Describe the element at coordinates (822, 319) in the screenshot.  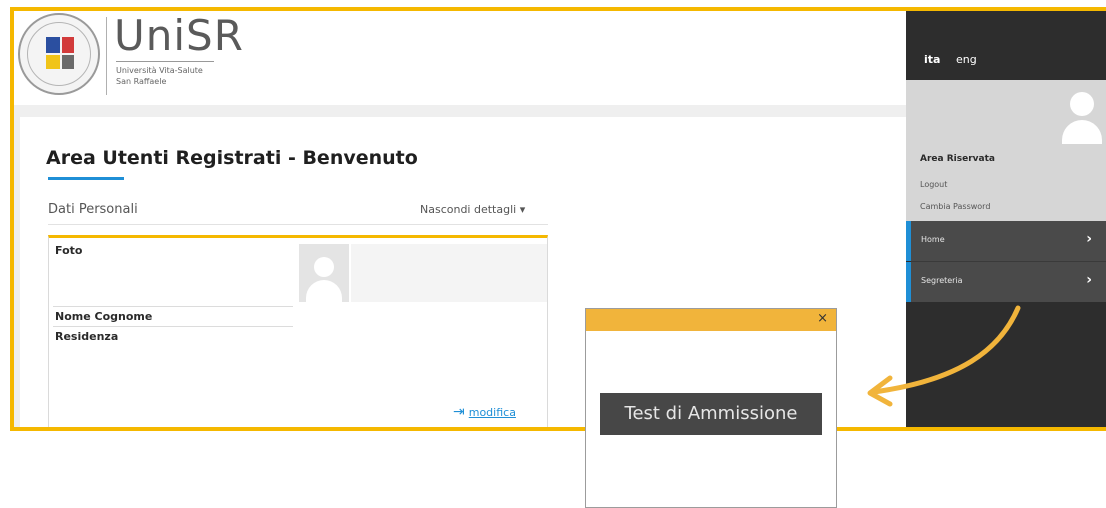
I see `close-icon: ×` at that location.